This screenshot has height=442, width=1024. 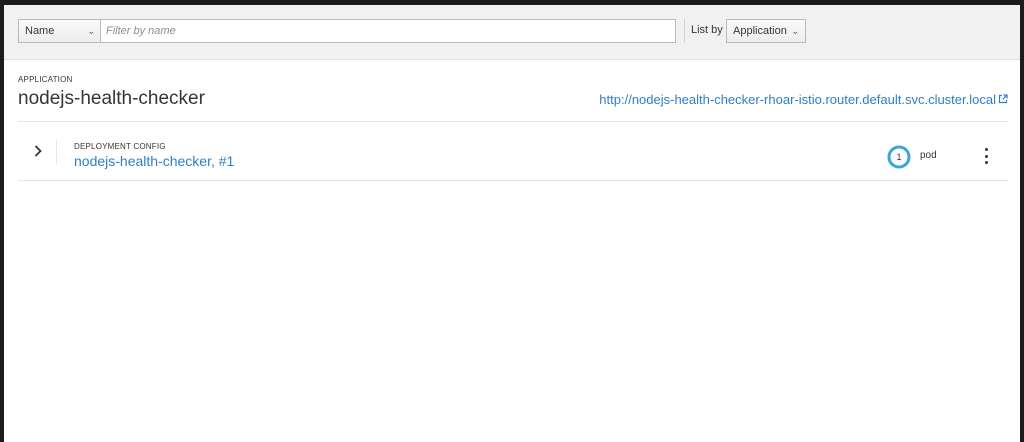 What do you see at coordinates (986, 156) in the screenshot?
I see `kebab-menu-icon` at bounding box center [986, 156].